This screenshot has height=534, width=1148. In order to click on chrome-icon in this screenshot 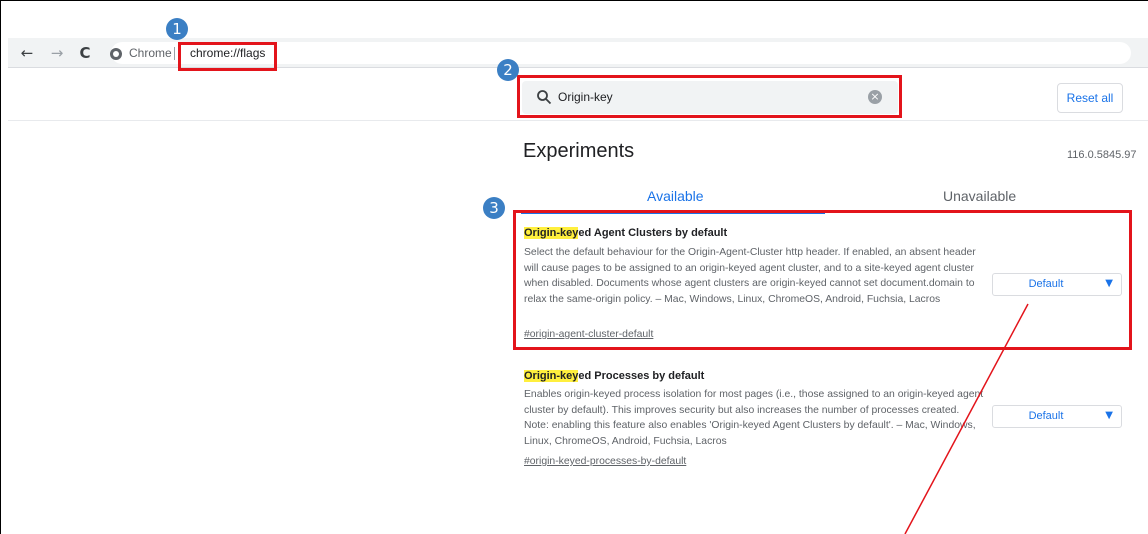, I will do `click(116, 54)`.